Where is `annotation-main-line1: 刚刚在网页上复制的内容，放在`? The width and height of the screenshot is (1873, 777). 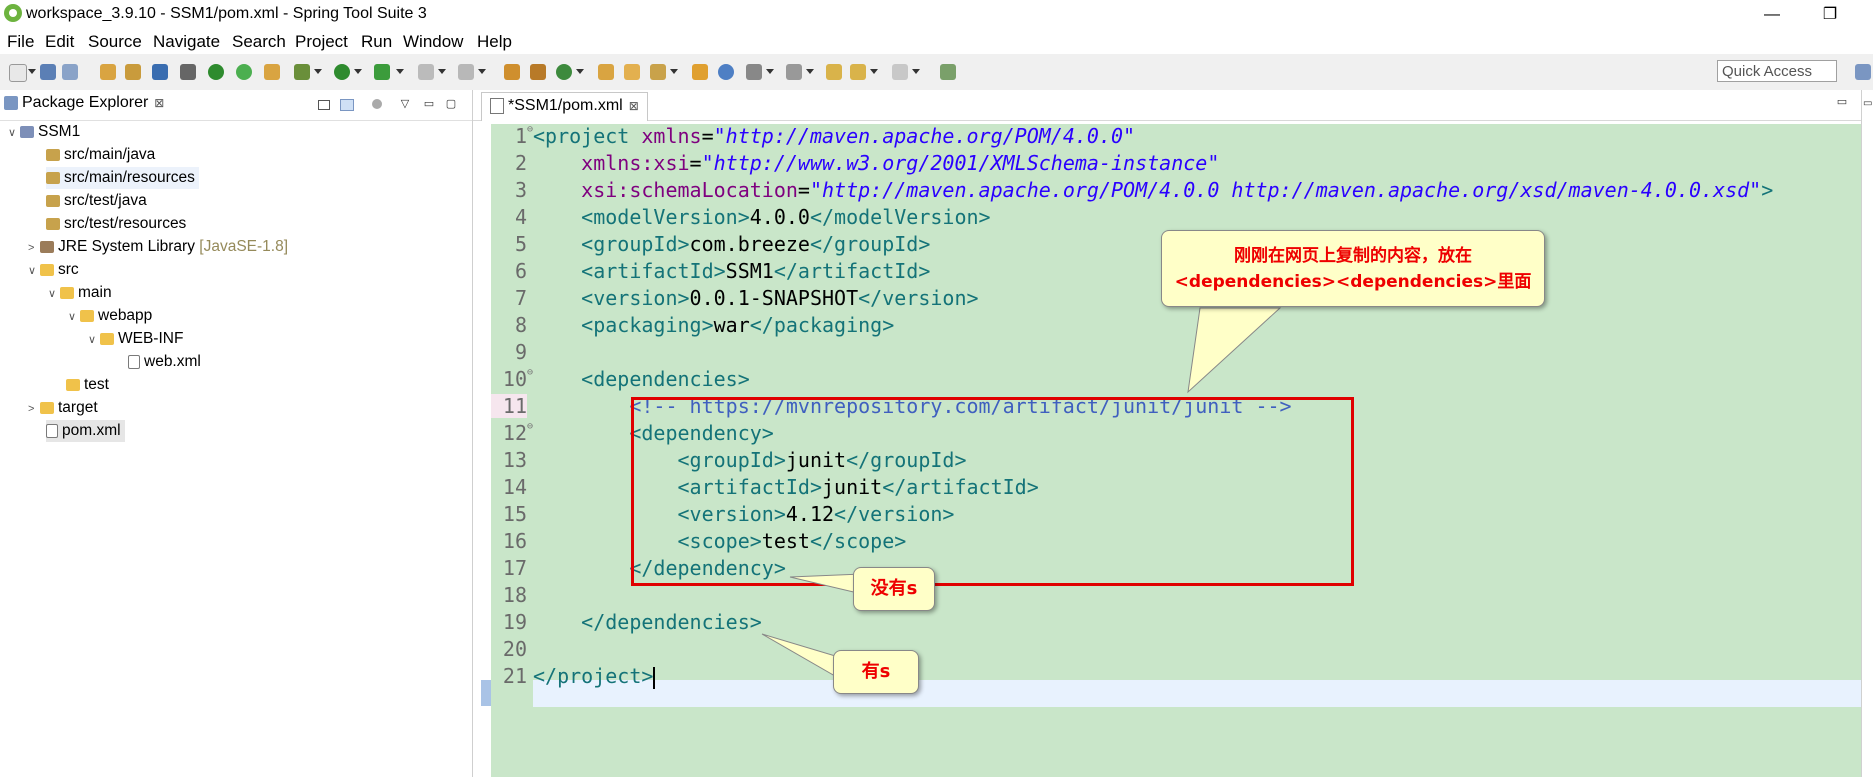 annotation-main-line1: 刚刚在网页上复制的内容，放在 is located at coordinates (1353, 256).